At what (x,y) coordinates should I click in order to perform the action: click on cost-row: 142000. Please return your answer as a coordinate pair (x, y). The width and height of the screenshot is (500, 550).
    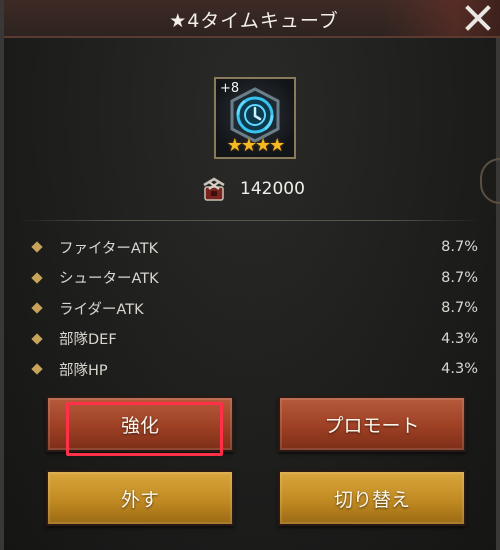
    Looking at the image, I should click on (252, 189).